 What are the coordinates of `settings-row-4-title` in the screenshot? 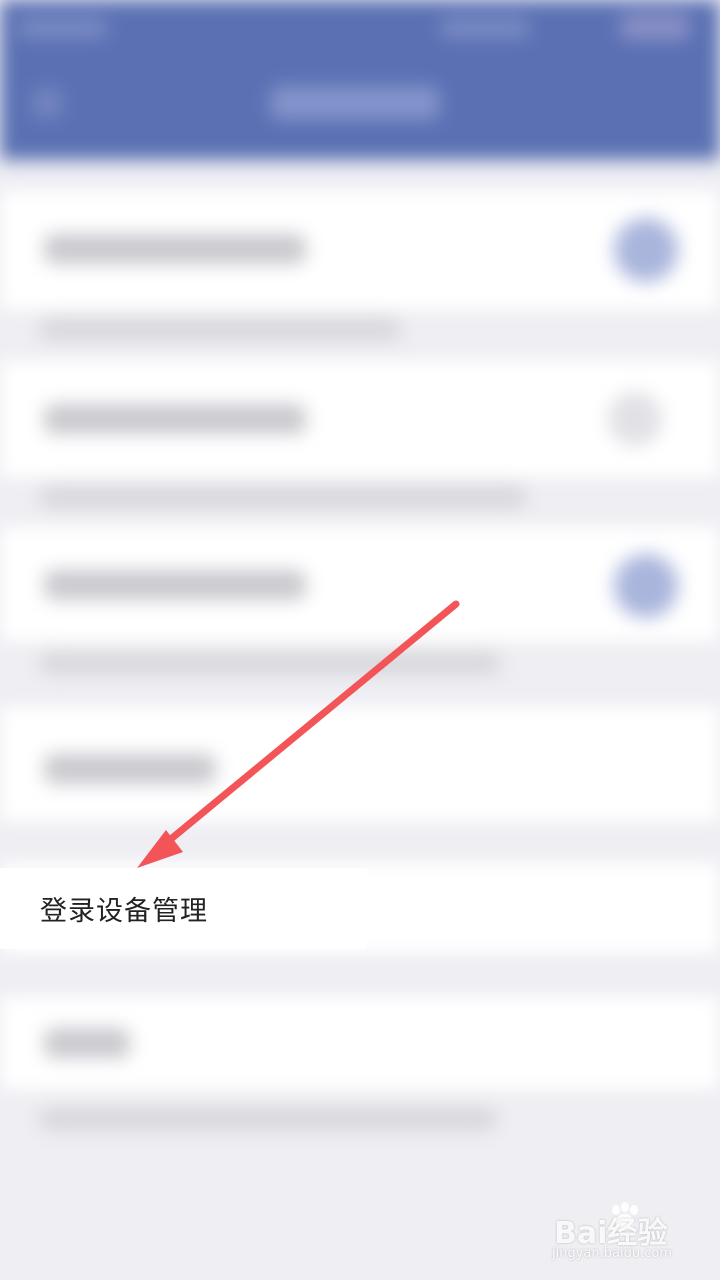 It's located at (130, 769).